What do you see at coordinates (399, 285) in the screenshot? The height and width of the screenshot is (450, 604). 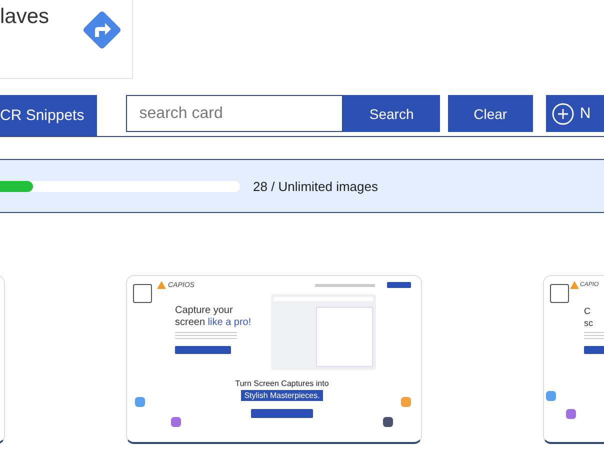 I see `get-started-button-drawing` at bounding box center [399, 285].